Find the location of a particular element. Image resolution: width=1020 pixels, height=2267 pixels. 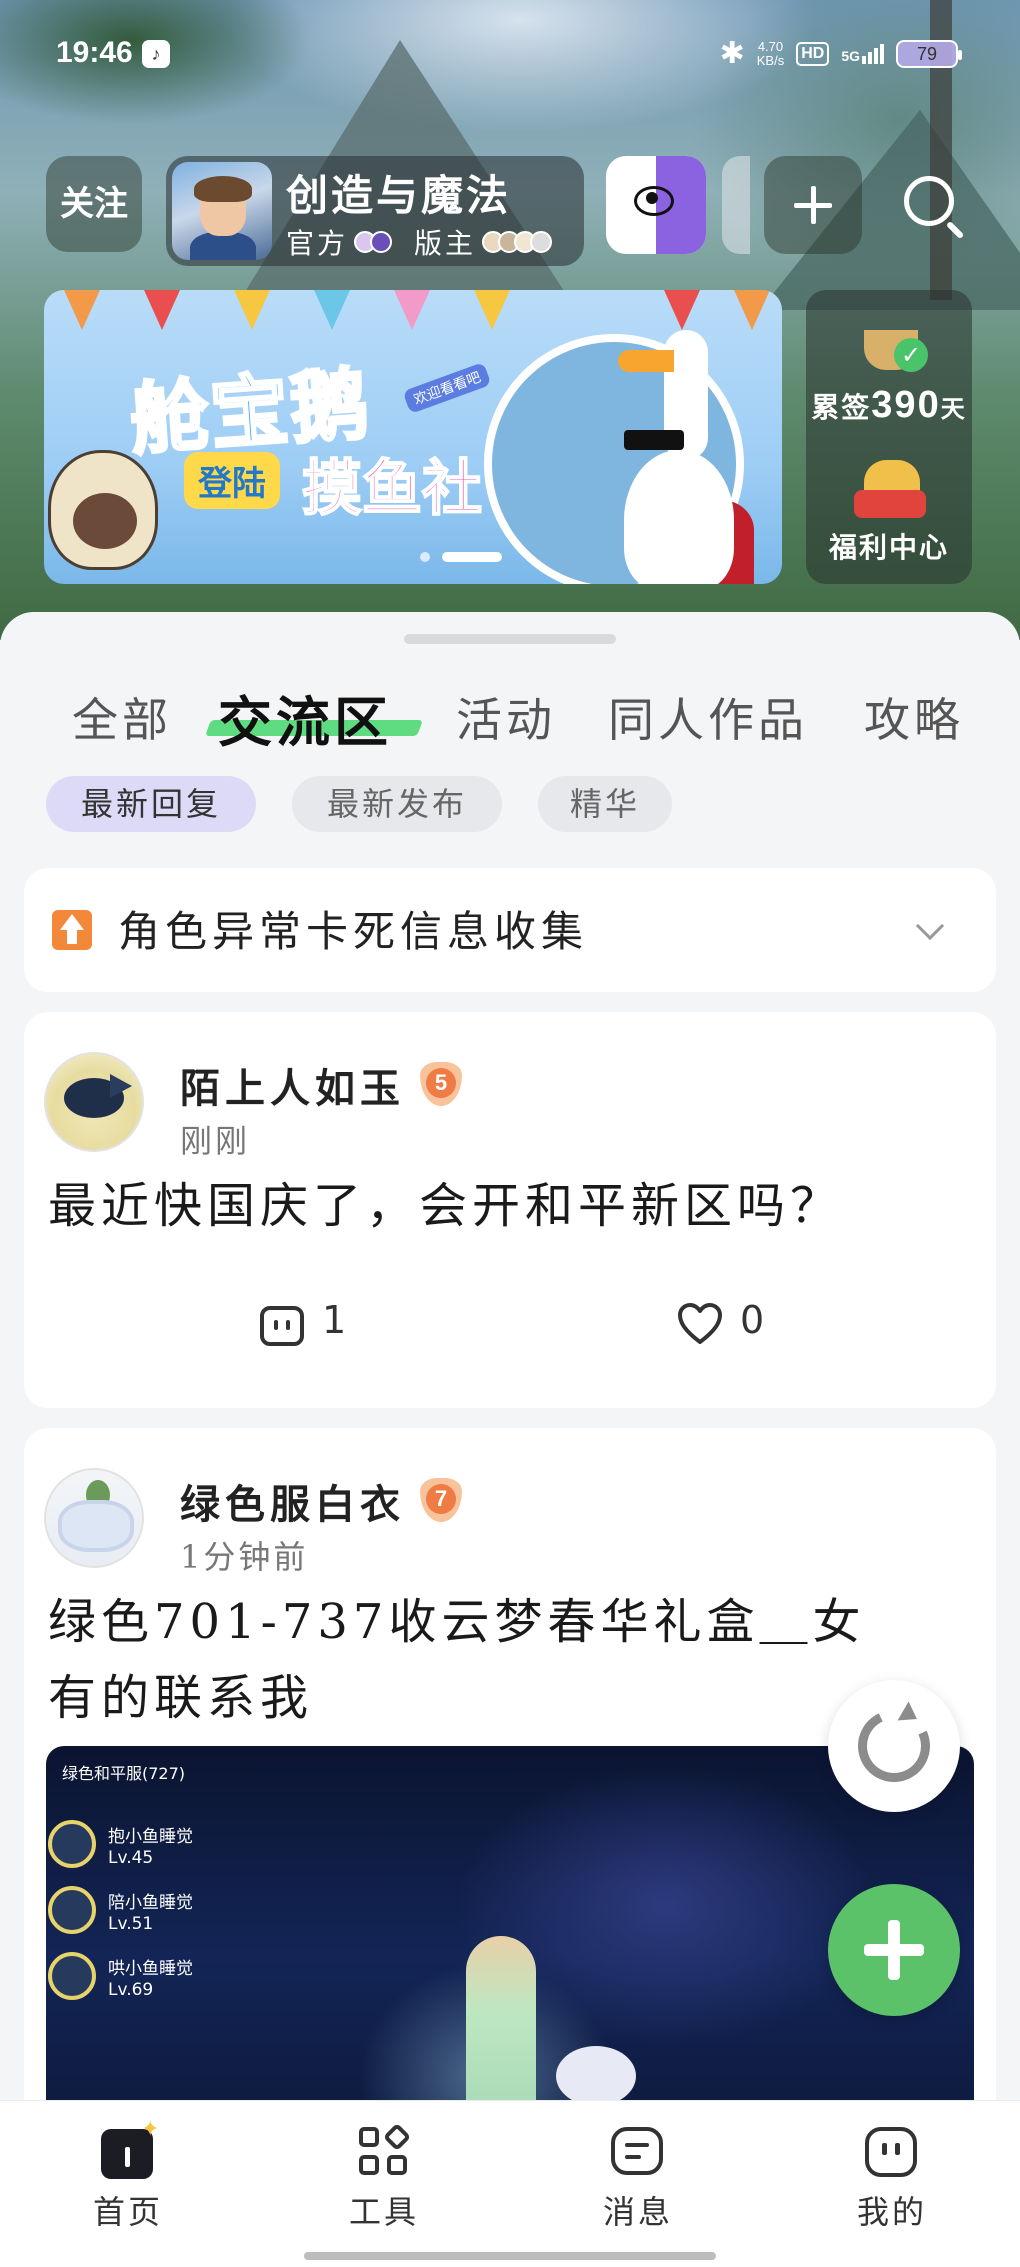

nav-me: 我的 is located at coordinates (892, 2179).